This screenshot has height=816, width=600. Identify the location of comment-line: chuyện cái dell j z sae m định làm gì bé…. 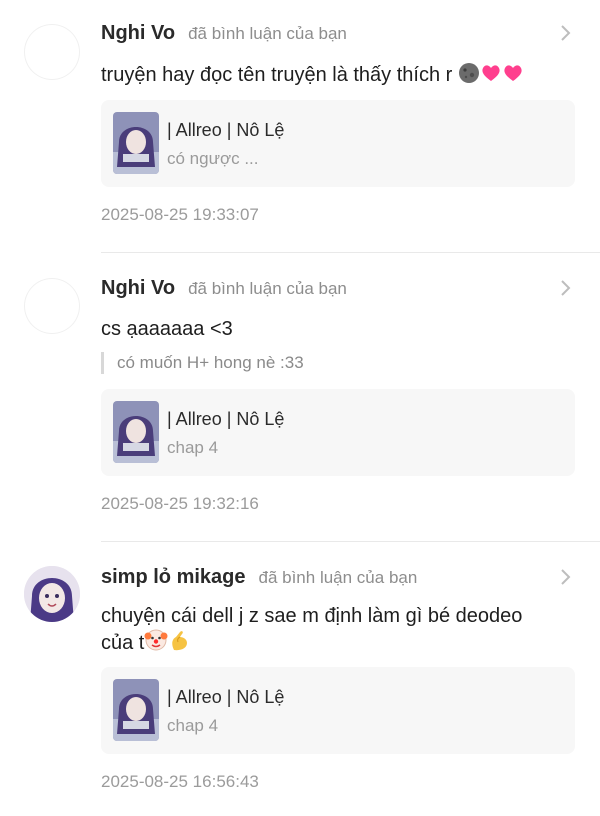
(312, 616).